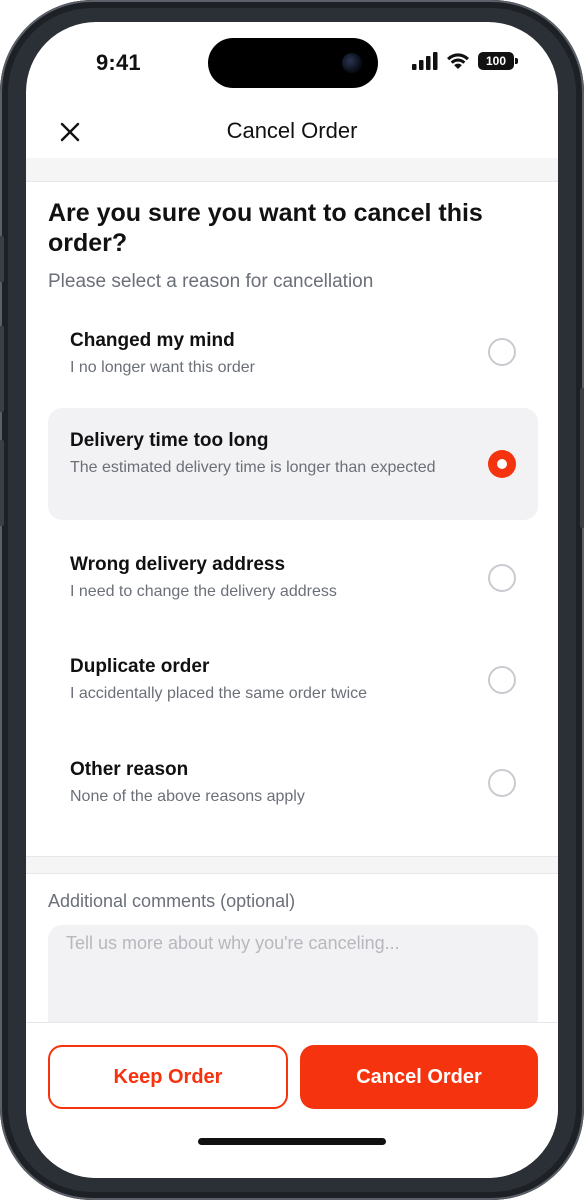  What do you see at coordinates (162, 367) in the screenshot?
I see `reason-description: I no longer want this order` at bounding box center [162, 367].